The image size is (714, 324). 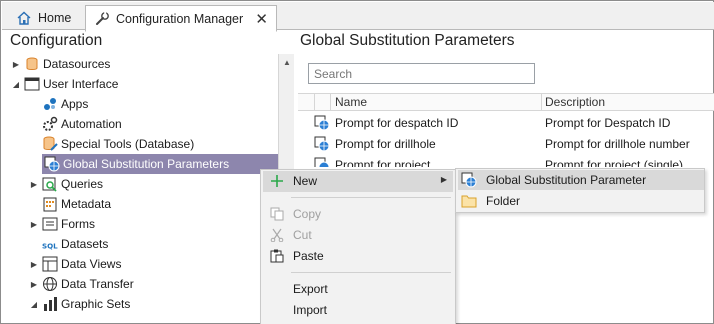 I want to click on tree-item-data-transfer: ▶ Data Transfer, so click(x=81, y=284).